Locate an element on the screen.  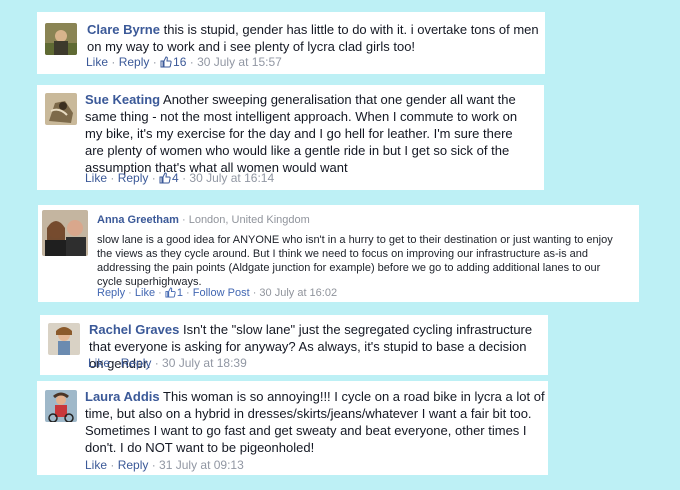
comment-actions: Like · Reply · 16 · 30 July at 15:57 is located at coordinates (184, 62).